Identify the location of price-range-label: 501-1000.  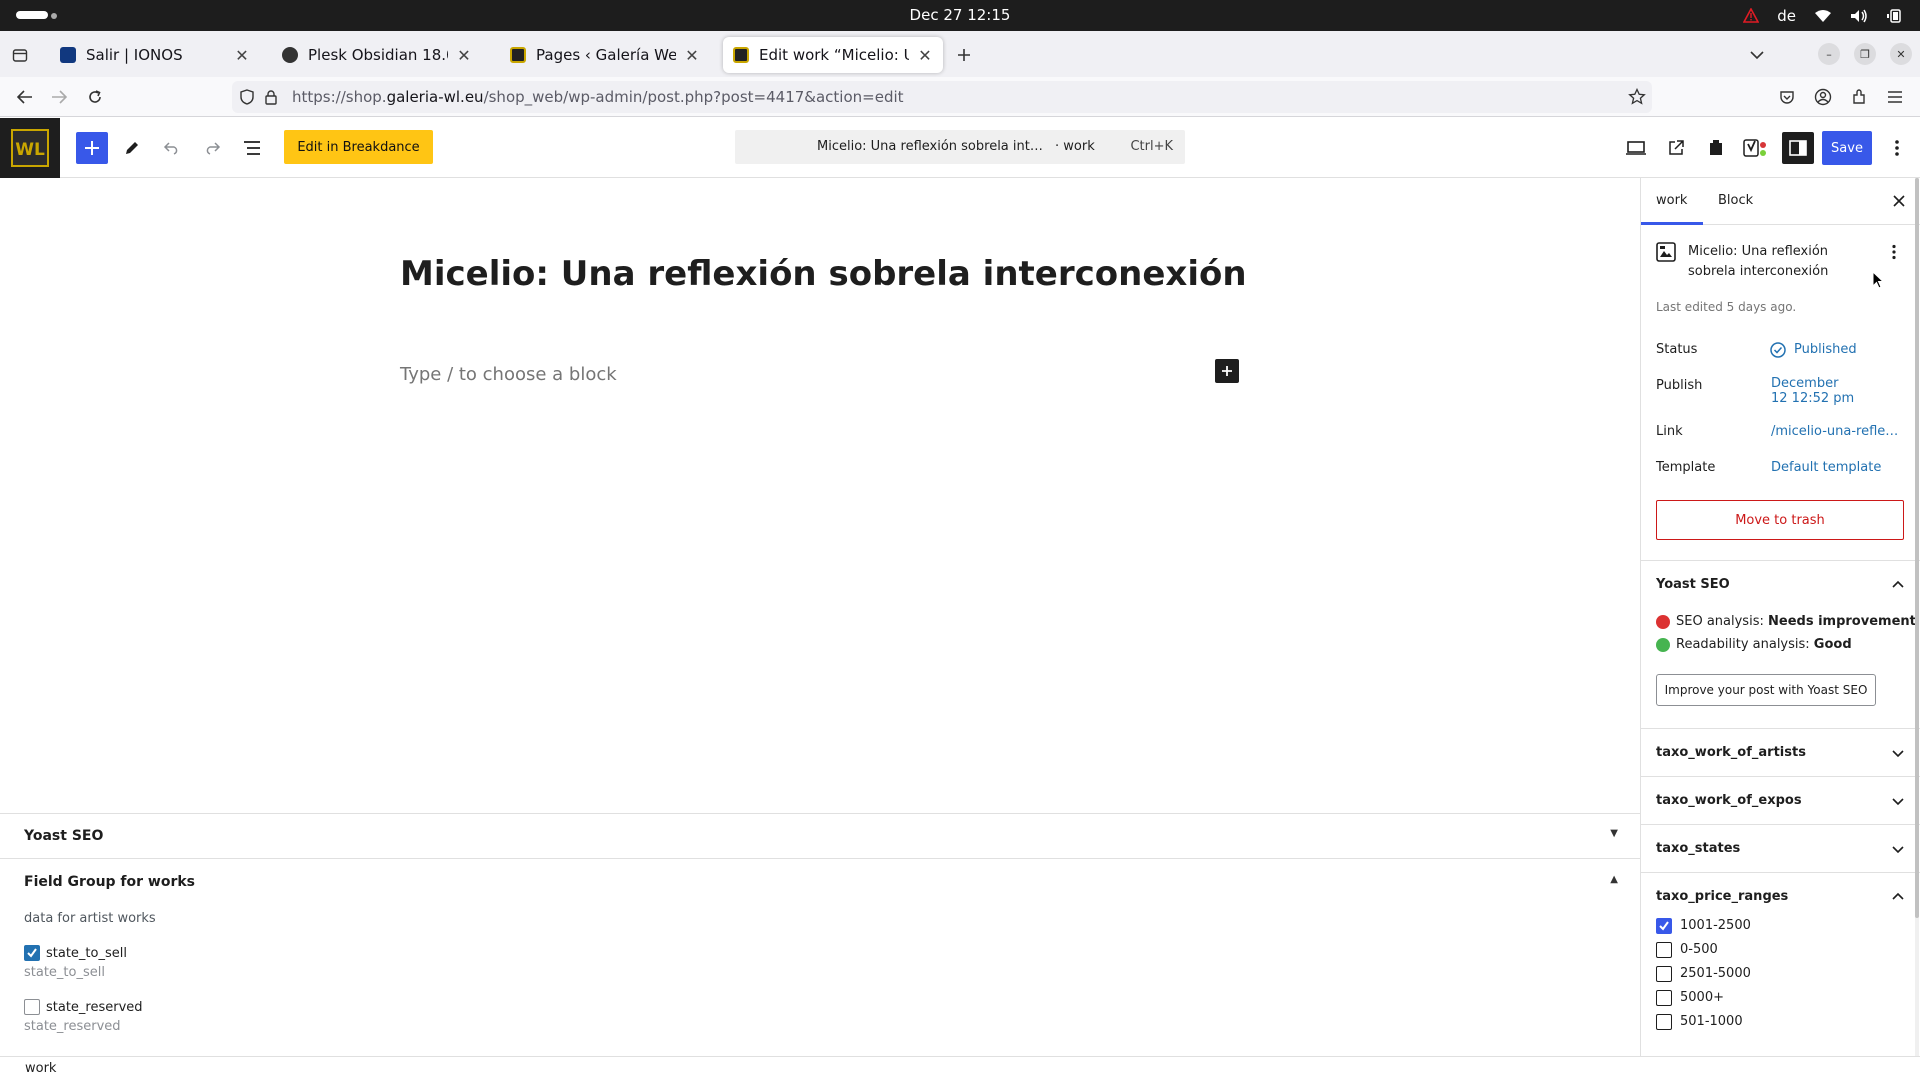
(1711, 1021).